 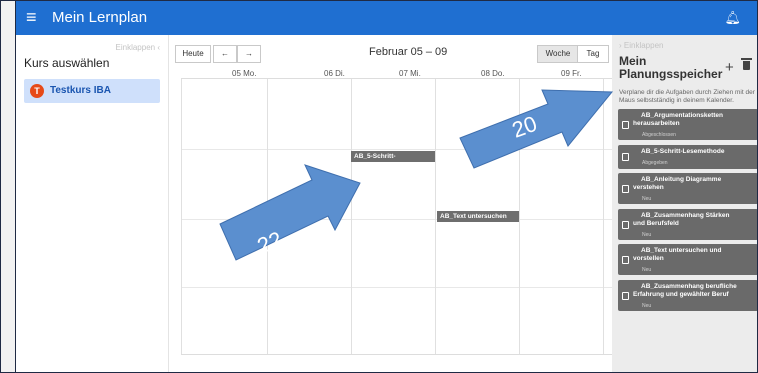 What do you see at coordinates (493, 73) in the screenshot?
I see `day-header: 08 Do.` at bounding box center [493, 73].